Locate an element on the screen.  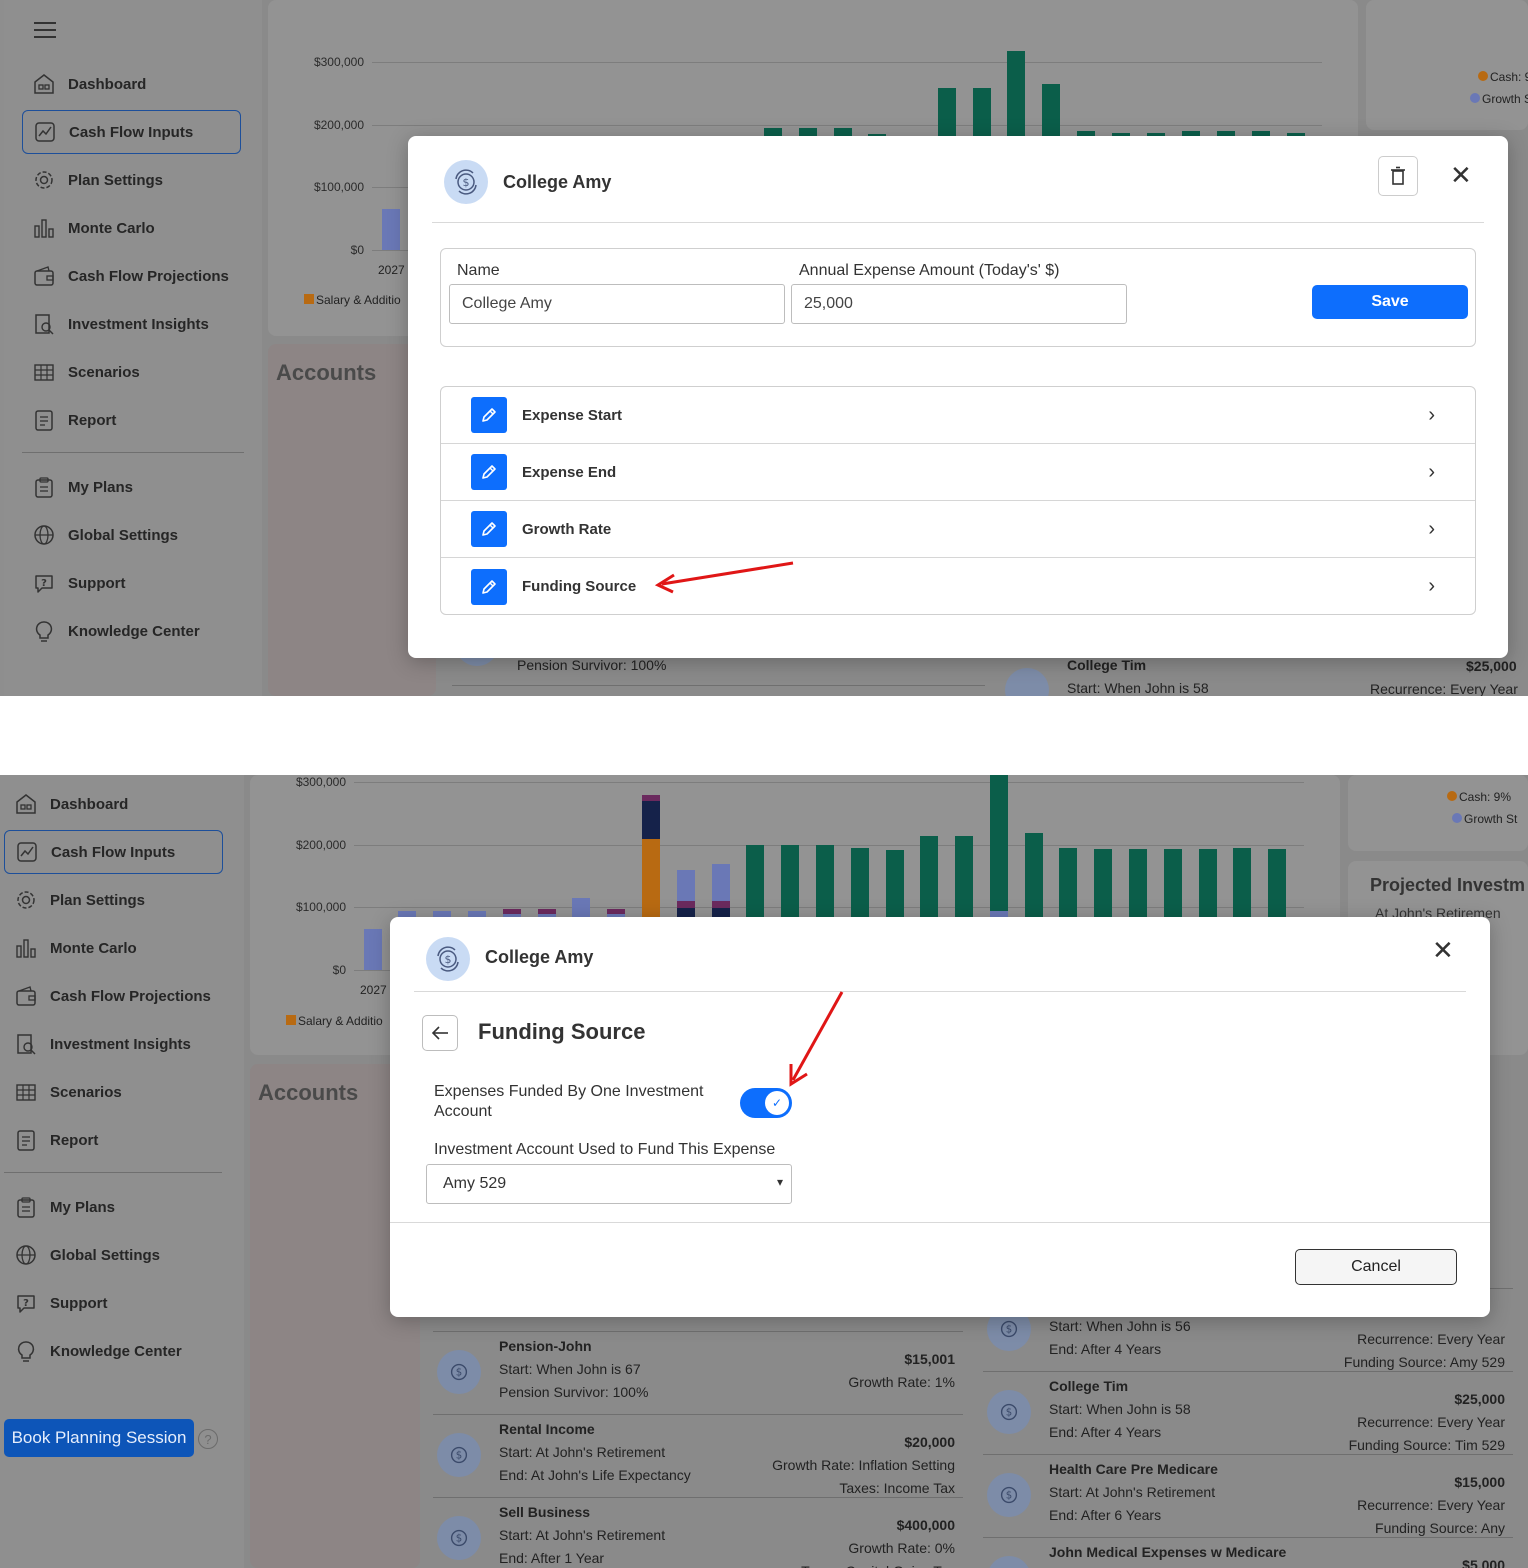
modal-footer-divider is located at coordinates (940, 1222).